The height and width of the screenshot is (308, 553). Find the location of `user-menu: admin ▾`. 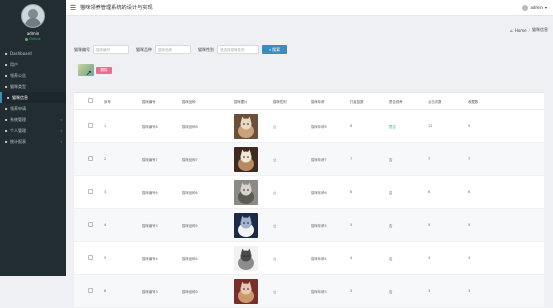

user-menu: admin ▾ is located at coordinates (534, 7).